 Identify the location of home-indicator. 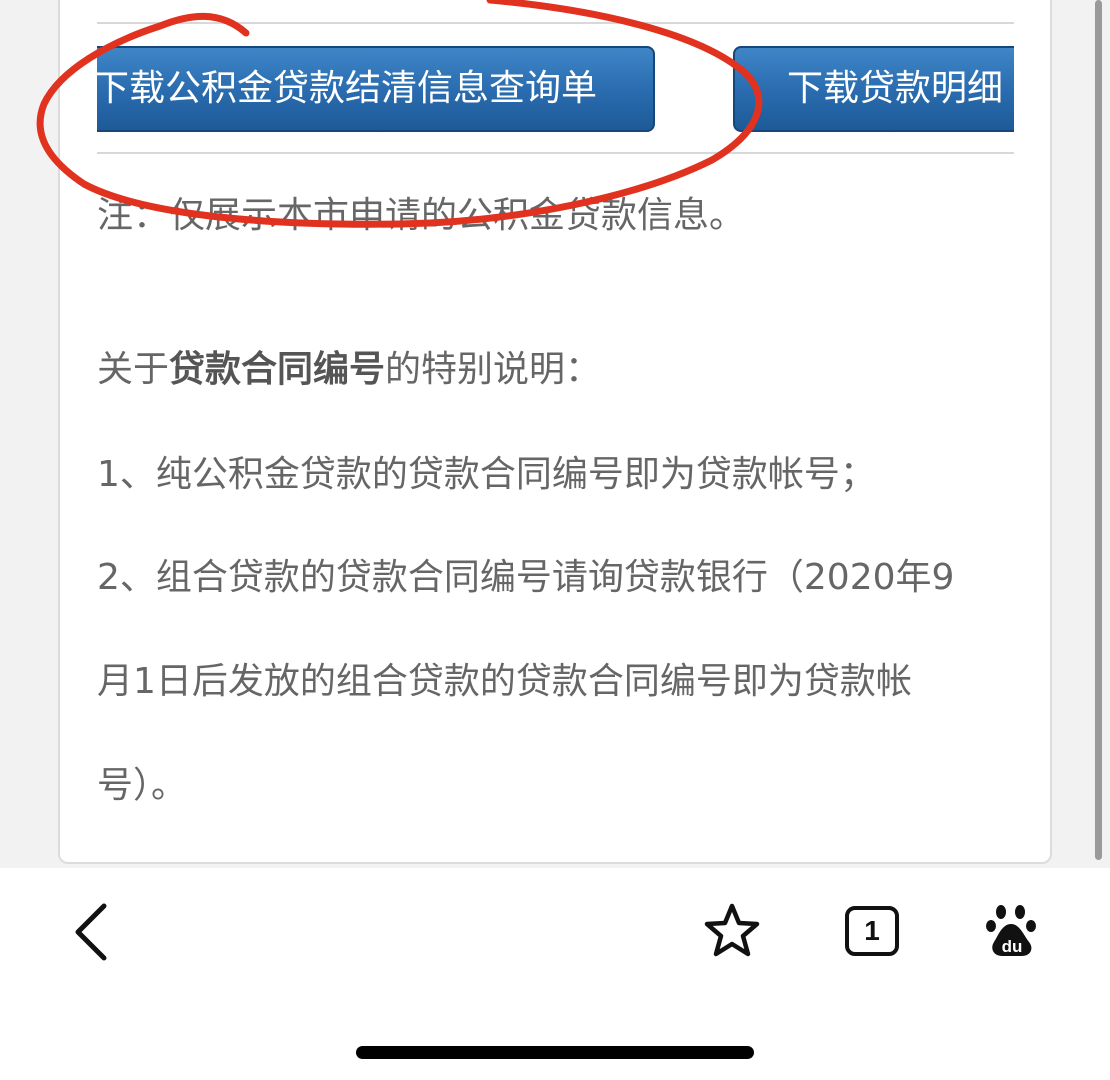
(555, 1052).